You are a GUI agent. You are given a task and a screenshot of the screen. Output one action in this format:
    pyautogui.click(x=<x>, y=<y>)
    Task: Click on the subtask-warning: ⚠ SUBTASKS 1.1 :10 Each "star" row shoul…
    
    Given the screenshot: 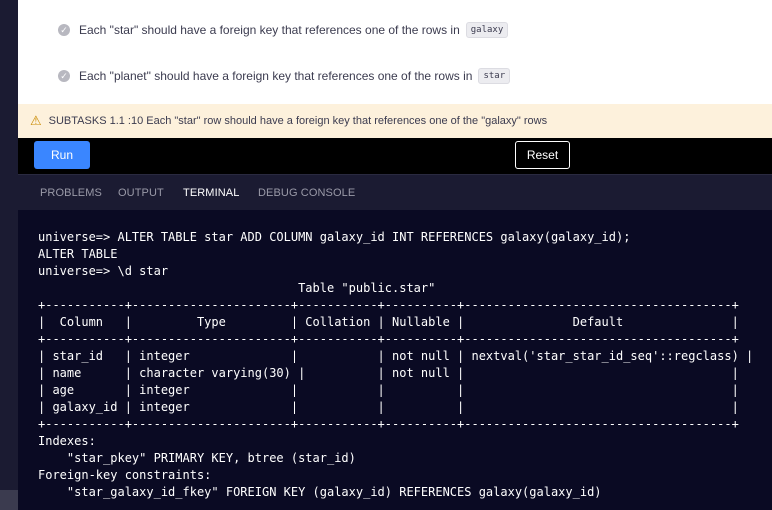 What is the action you would take?
    pyautogui.click(x=395, y=121)
    